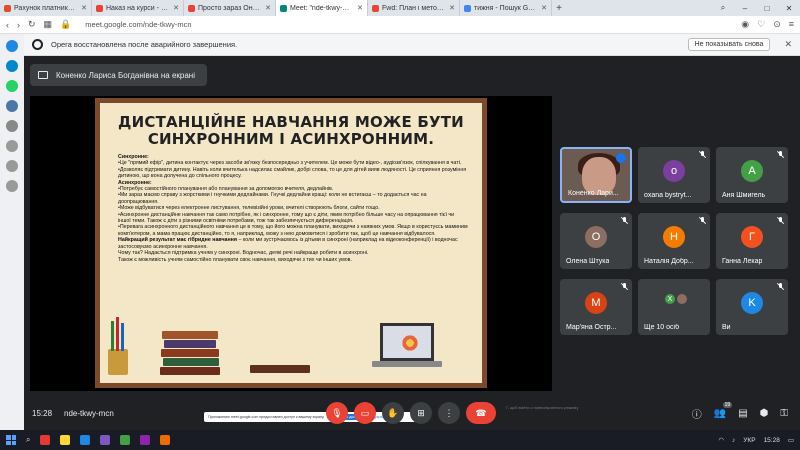 The image size is (800, 450). Describe the element at coordinates (559, 8) in the screenshot. I see `new-tab-button: +` at that location.